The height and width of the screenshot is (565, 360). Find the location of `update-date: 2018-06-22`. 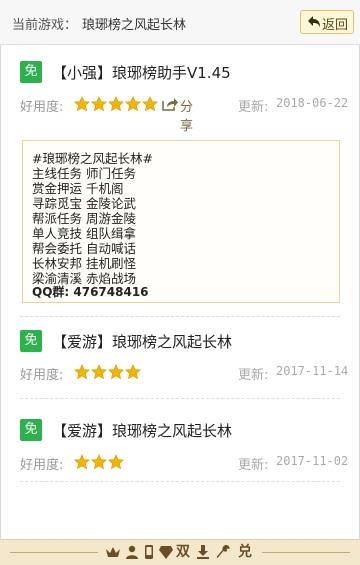

update-date: 2018-06-22 is located at coordinates (312, 103).